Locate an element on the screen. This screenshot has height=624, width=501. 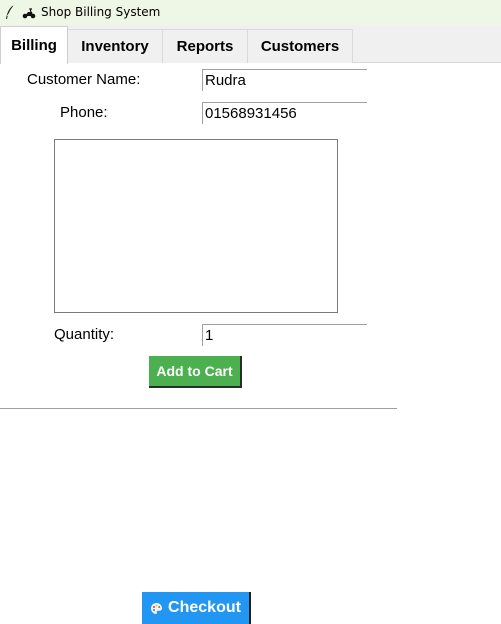
tab-customers: Customers is located at coordinates (300, 46).